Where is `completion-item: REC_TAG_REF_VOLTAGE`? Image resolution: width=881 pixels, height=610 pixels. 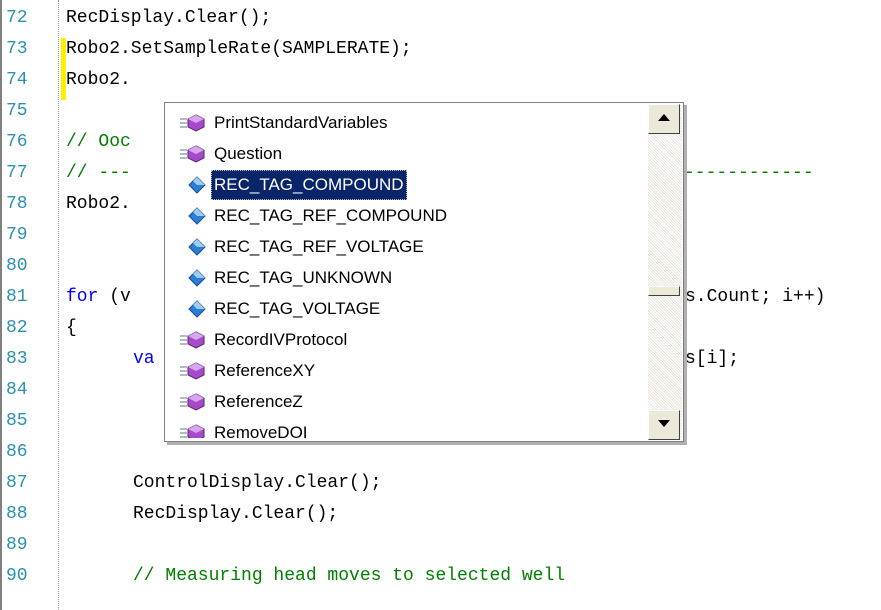 completion-item: REC_TAG_REF_VOLTAGE is located at coordinates (411, 247).